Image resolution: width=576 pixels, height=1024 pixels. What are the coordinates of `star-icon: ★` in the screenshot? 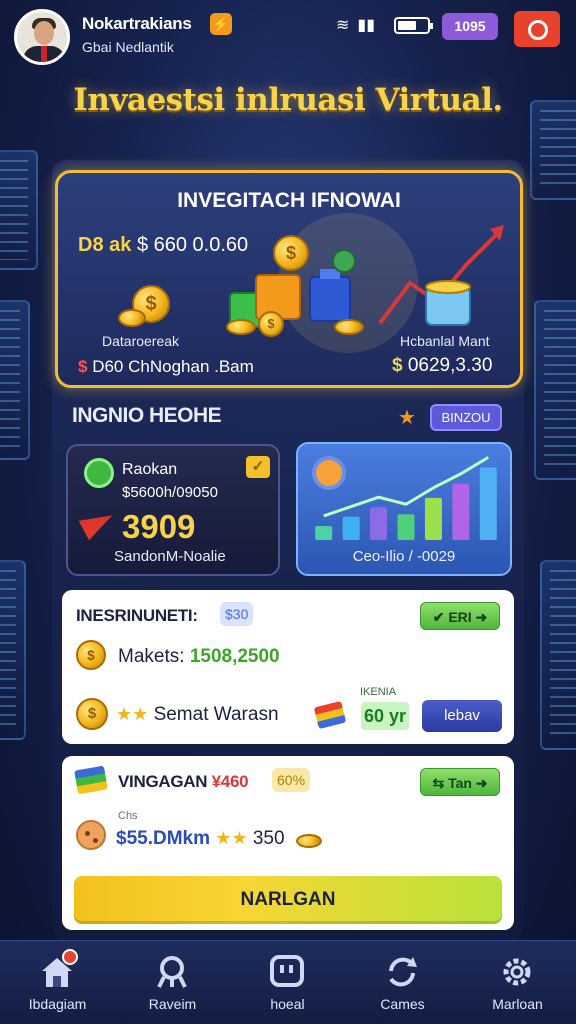 It's located at (407, 418).